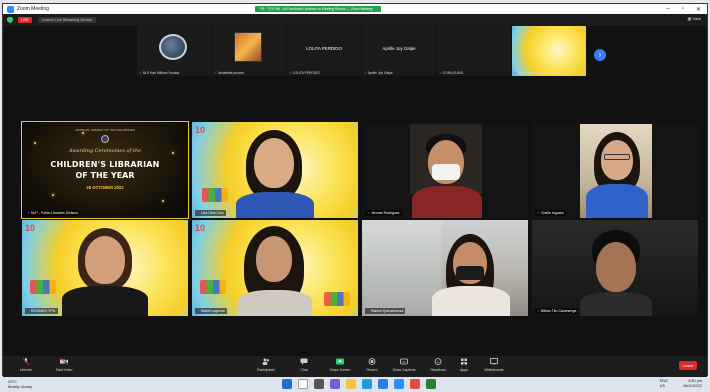 Image resolution: width=710 pixels, height=392 pixels. What do you see at coordinates (20, 384) in the screenshot?
I see `weather-widget: 29°C Mostly cloudy` at bounding box center [20, 384].